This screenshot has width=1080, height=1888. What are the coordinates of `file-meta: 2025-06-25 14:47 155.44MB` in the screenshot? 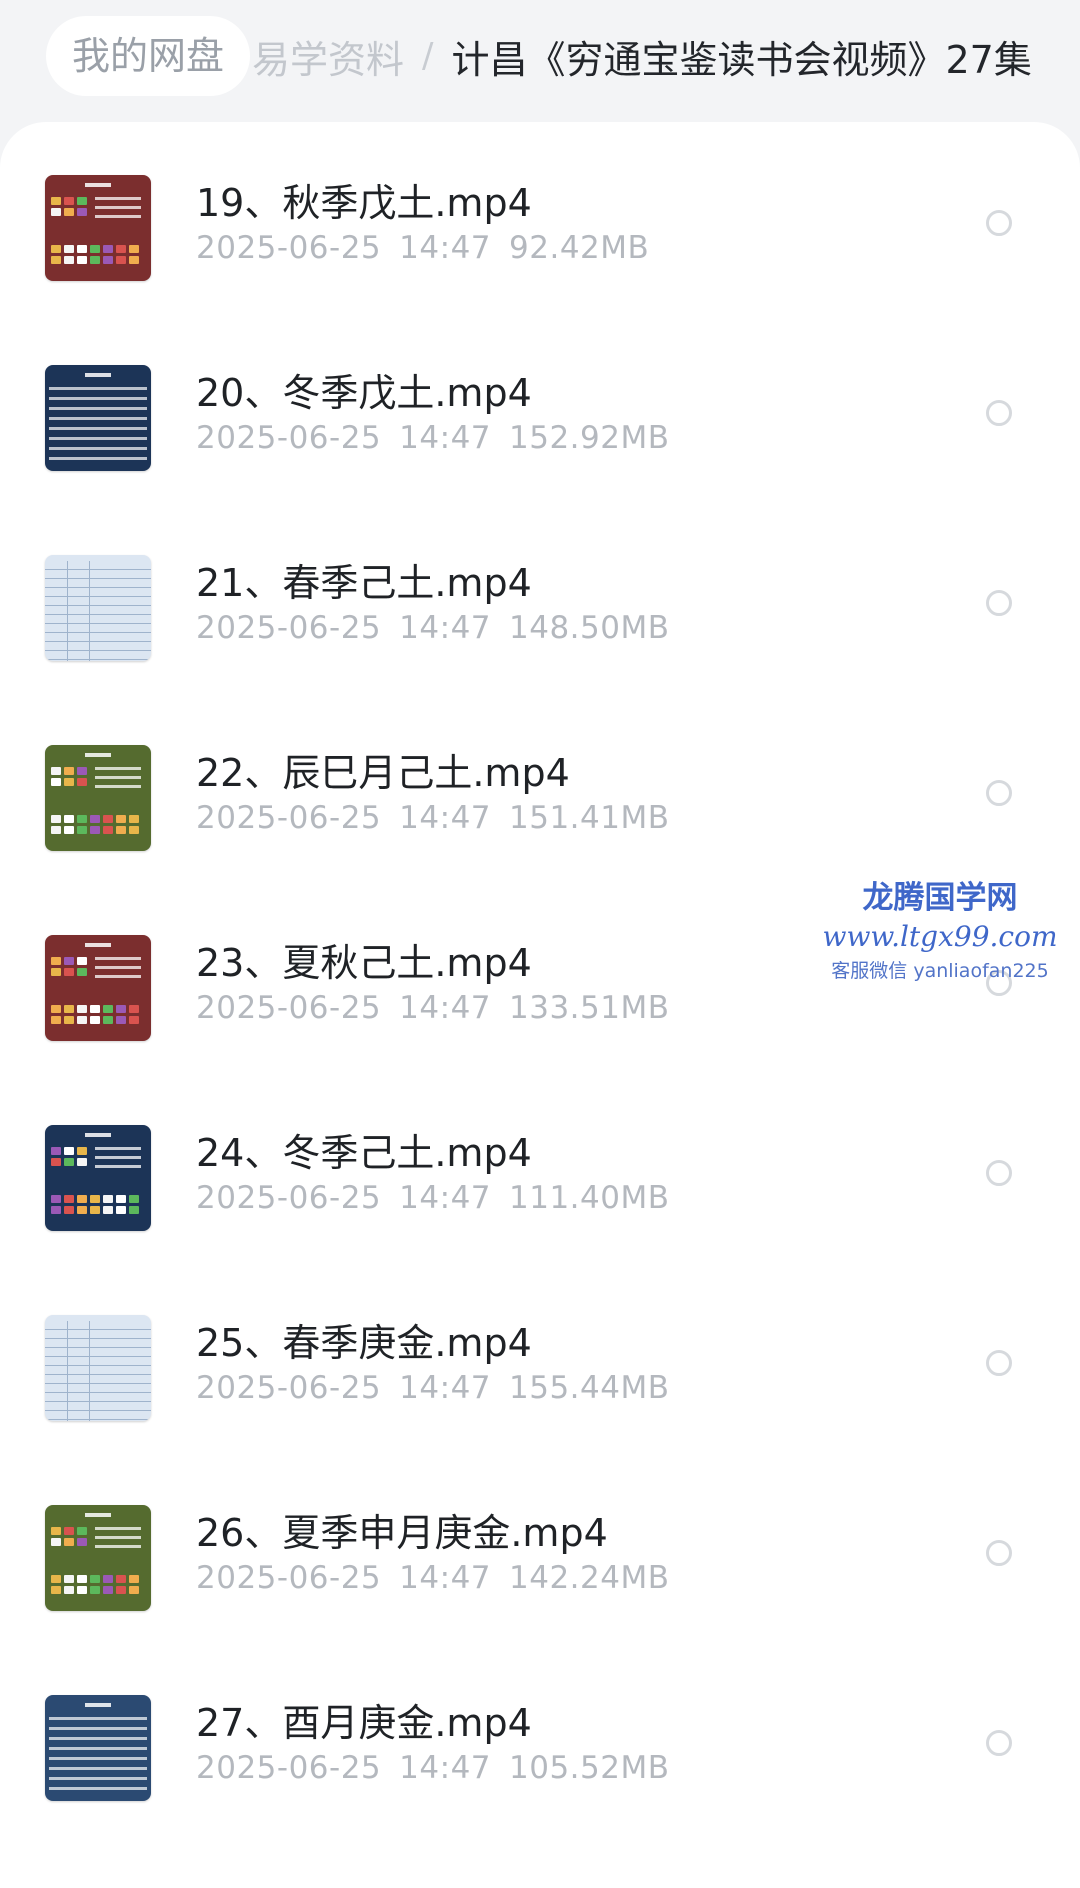 It's located at (433, 1388).